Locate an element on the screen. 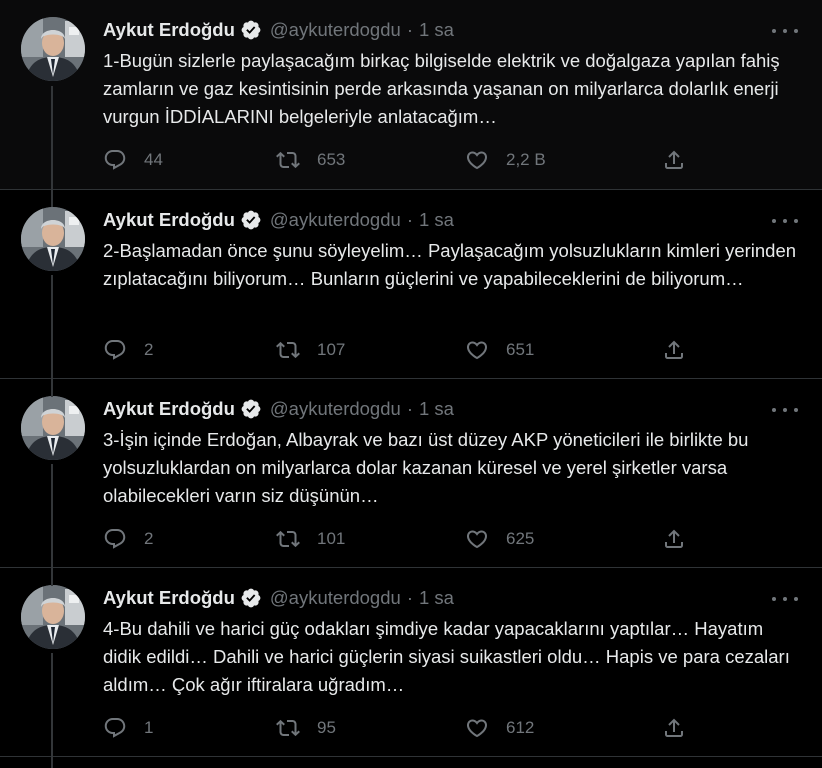 The height and width of the screenshot is (768, 822). retweet-button: 95 is located at coordinates (306, 728).